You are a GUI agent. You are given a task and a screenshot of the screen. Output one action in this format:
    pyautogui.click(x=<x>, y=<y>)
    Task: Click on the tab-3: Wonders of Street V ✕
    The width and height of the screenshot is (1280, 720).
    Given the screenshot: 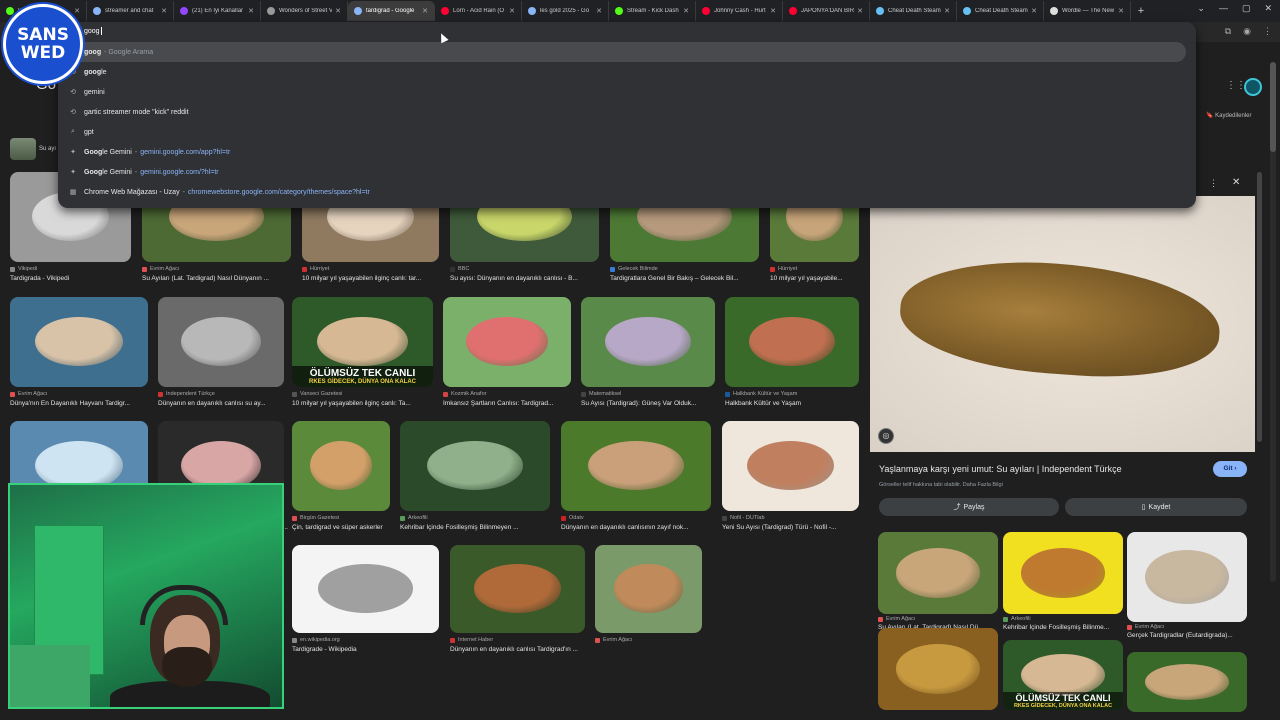 What is the action you would take?
    pyautogui.click(x=304, y=11)
    